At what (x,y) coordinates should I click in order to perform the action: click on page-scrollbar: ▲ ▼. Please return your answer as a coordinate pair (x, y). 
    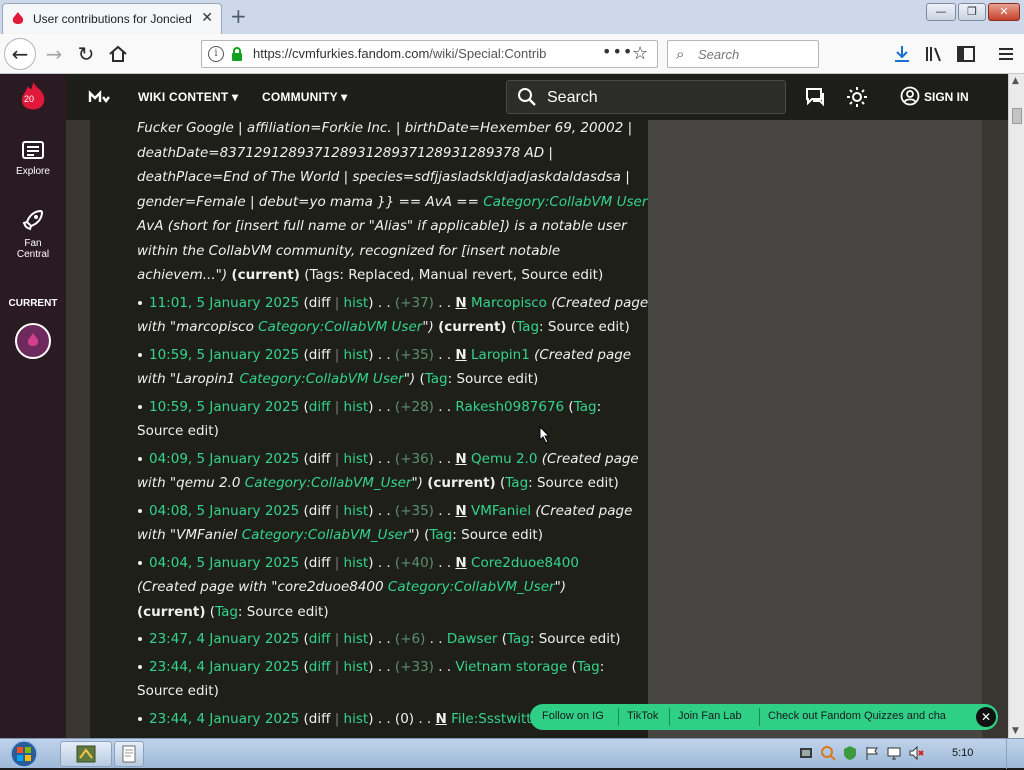
    Looking at the image, I should click on (1016, 406).